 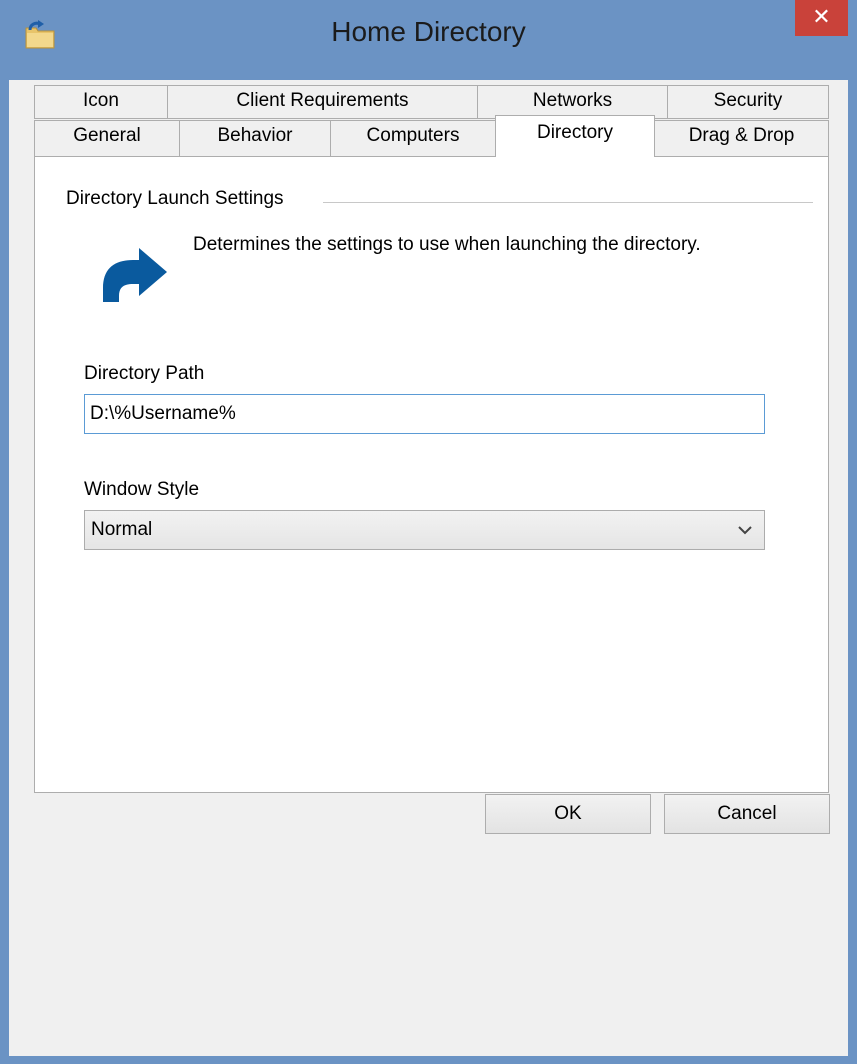 What do you see at coordinates (122, 529) in the screenshot?
I see `window-style-value: Normal` at bounding box center [122, 529].